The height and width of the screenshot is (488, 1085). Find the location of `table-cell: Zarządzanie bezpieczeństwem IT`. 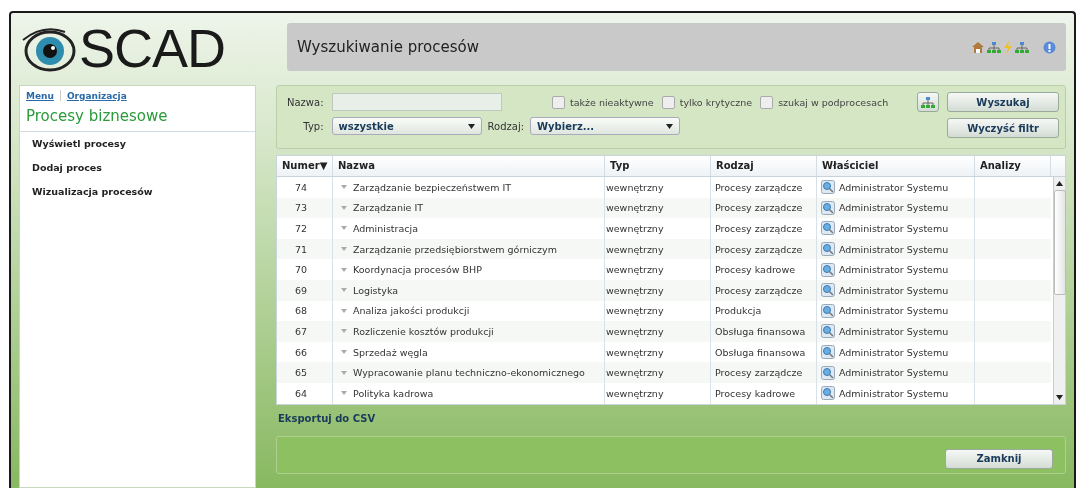

table-cell: Zarządzanie bezpieczeństwem IT is located at coordinates (432, 187).